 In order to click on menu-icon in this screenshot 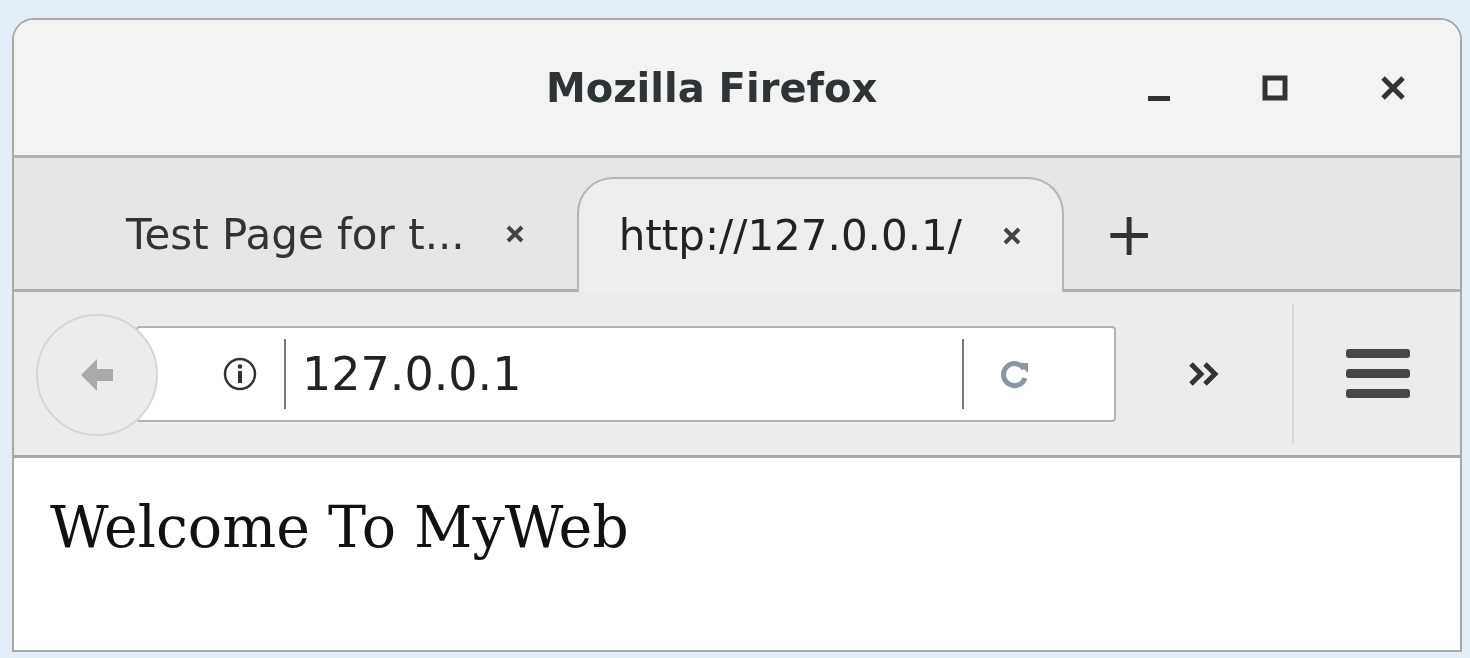, I will do `click(1378, 373)`.